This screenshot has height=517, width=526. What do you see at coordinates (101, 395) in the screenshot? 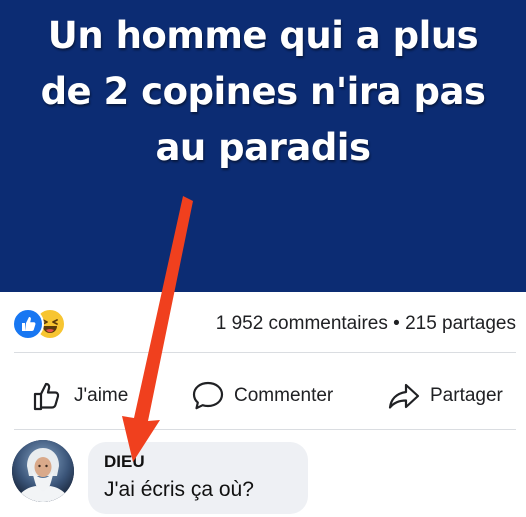
I see `like-label: J'aime` at bounding box center [101, 395].